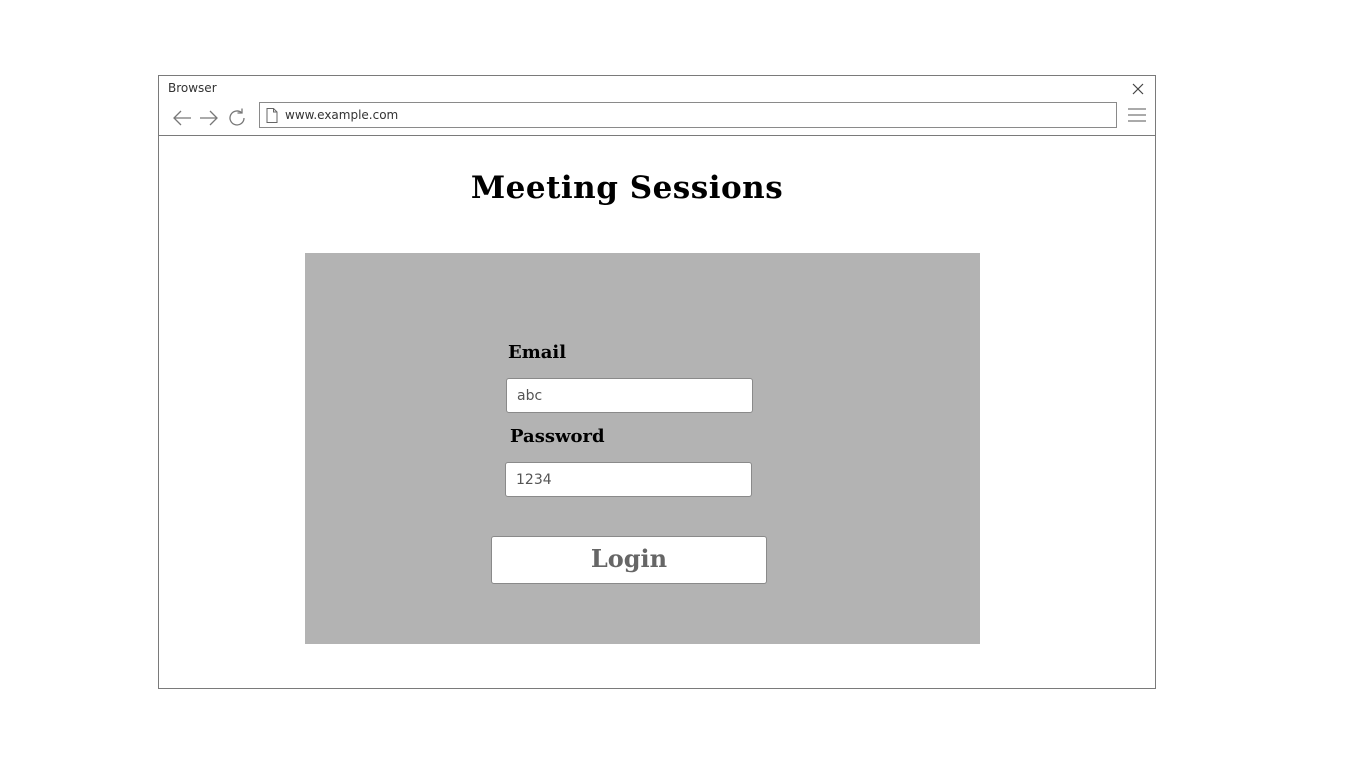 This screenshot has height=768, width=1366. I want to click on forward-button, so click(209, 118).